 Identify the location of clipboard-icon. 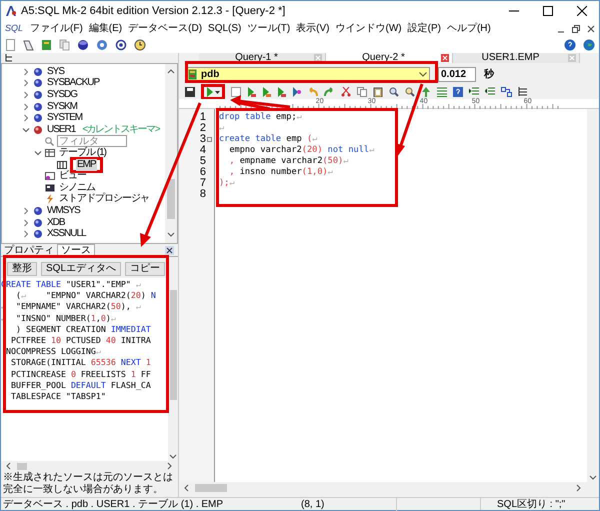
(378, 92).